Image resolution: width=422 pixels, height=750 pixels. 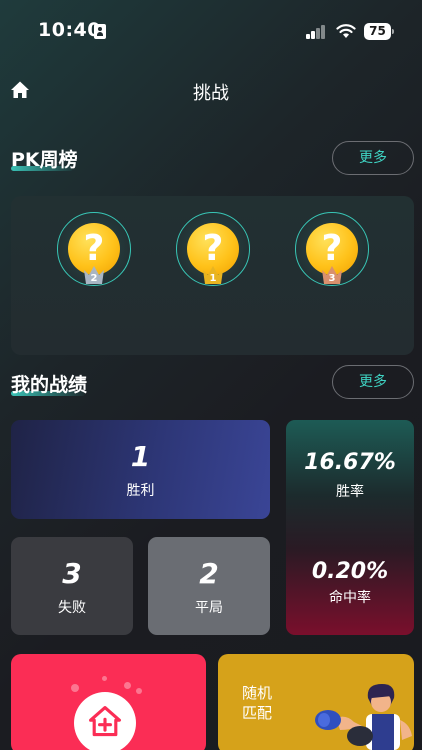 I want to click on draws-value: 2, so click(x=209, y=573).